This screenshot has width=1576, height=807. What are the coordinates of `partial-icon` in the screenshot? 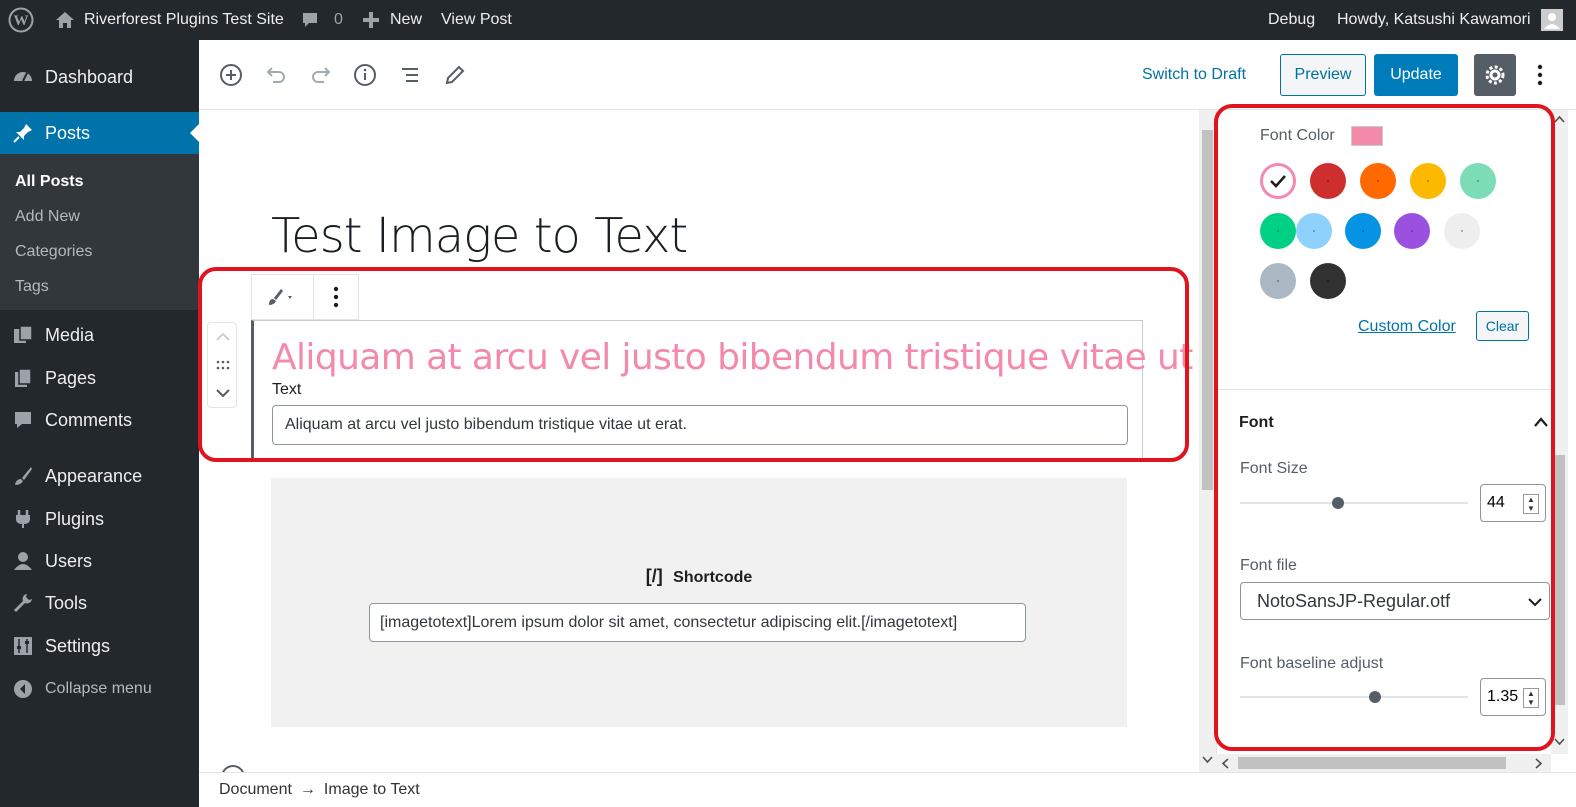 It's located at (233, 768).